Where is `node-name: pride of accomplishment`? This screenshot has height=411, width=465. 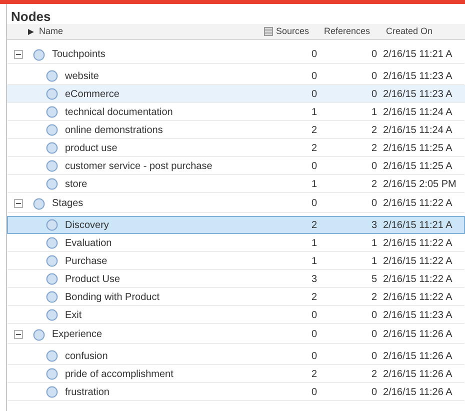 node-name: pride of accomplishment is located at coordinates (119, 375).